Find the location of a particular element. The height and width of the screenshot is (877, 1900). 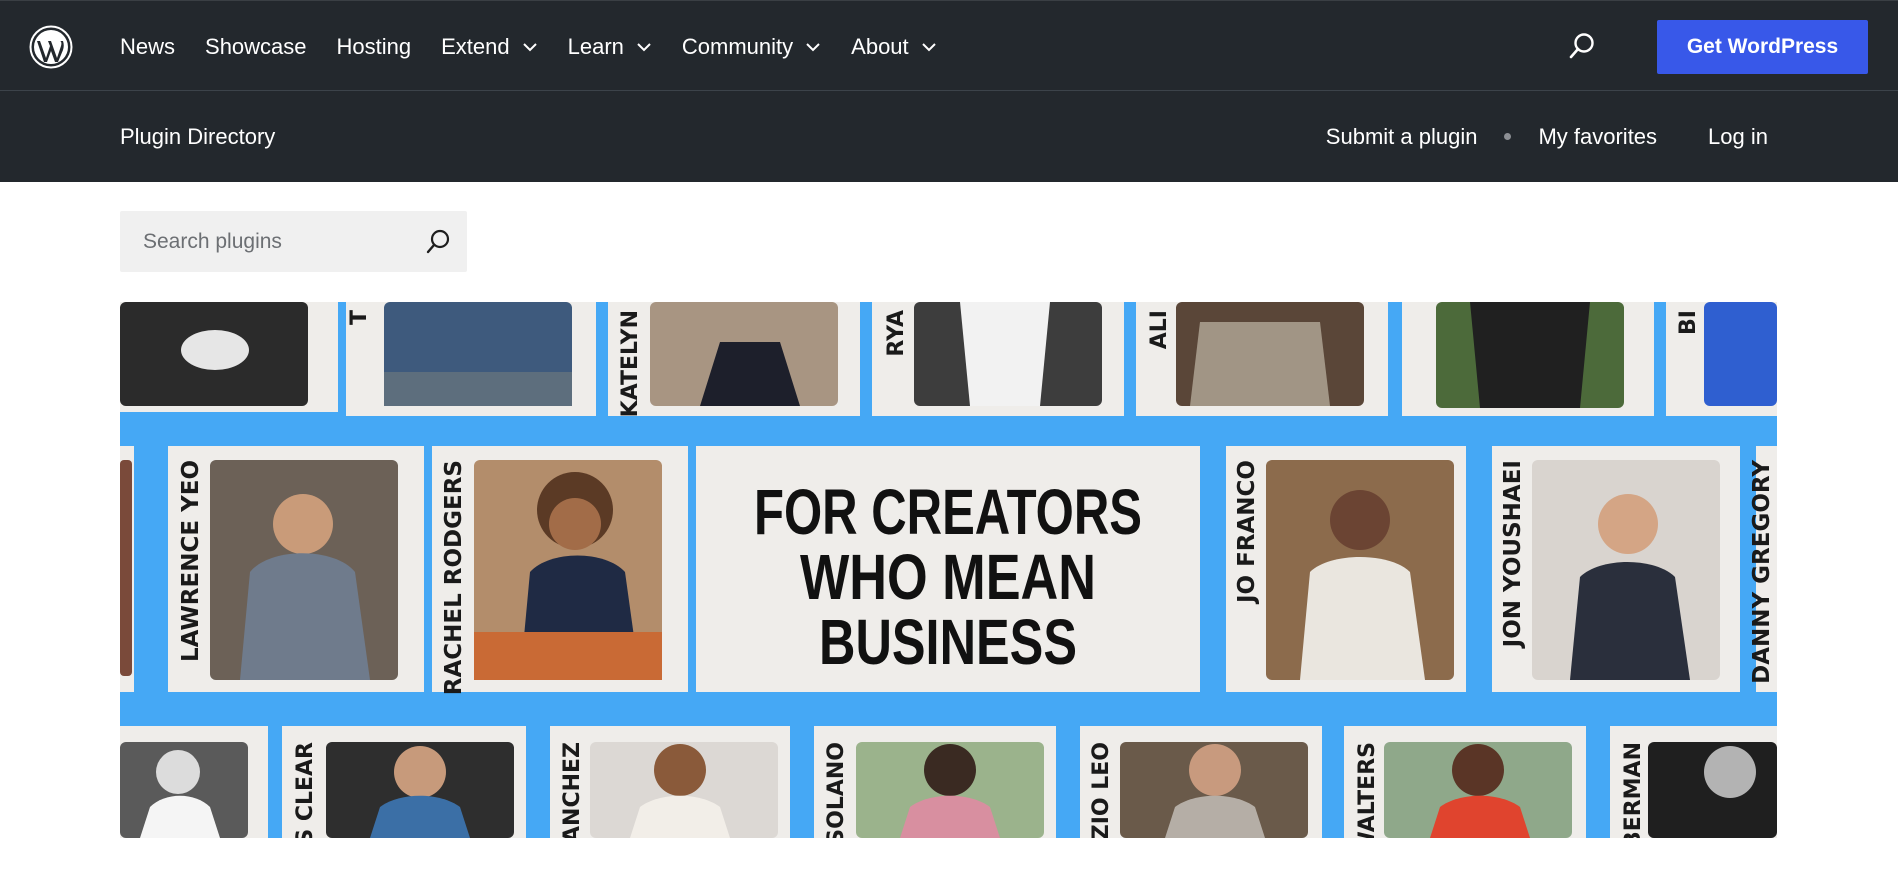

banner-name-bottom-6: BERMAN is located at coordinates (1633, 790).